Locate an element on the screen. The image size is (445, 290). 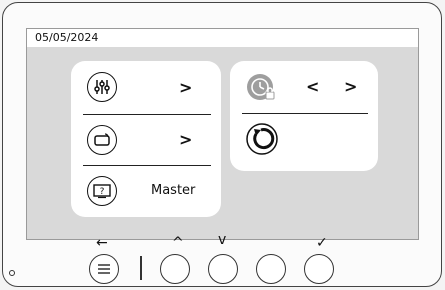
display-icon is located at coordinates (102, 140).